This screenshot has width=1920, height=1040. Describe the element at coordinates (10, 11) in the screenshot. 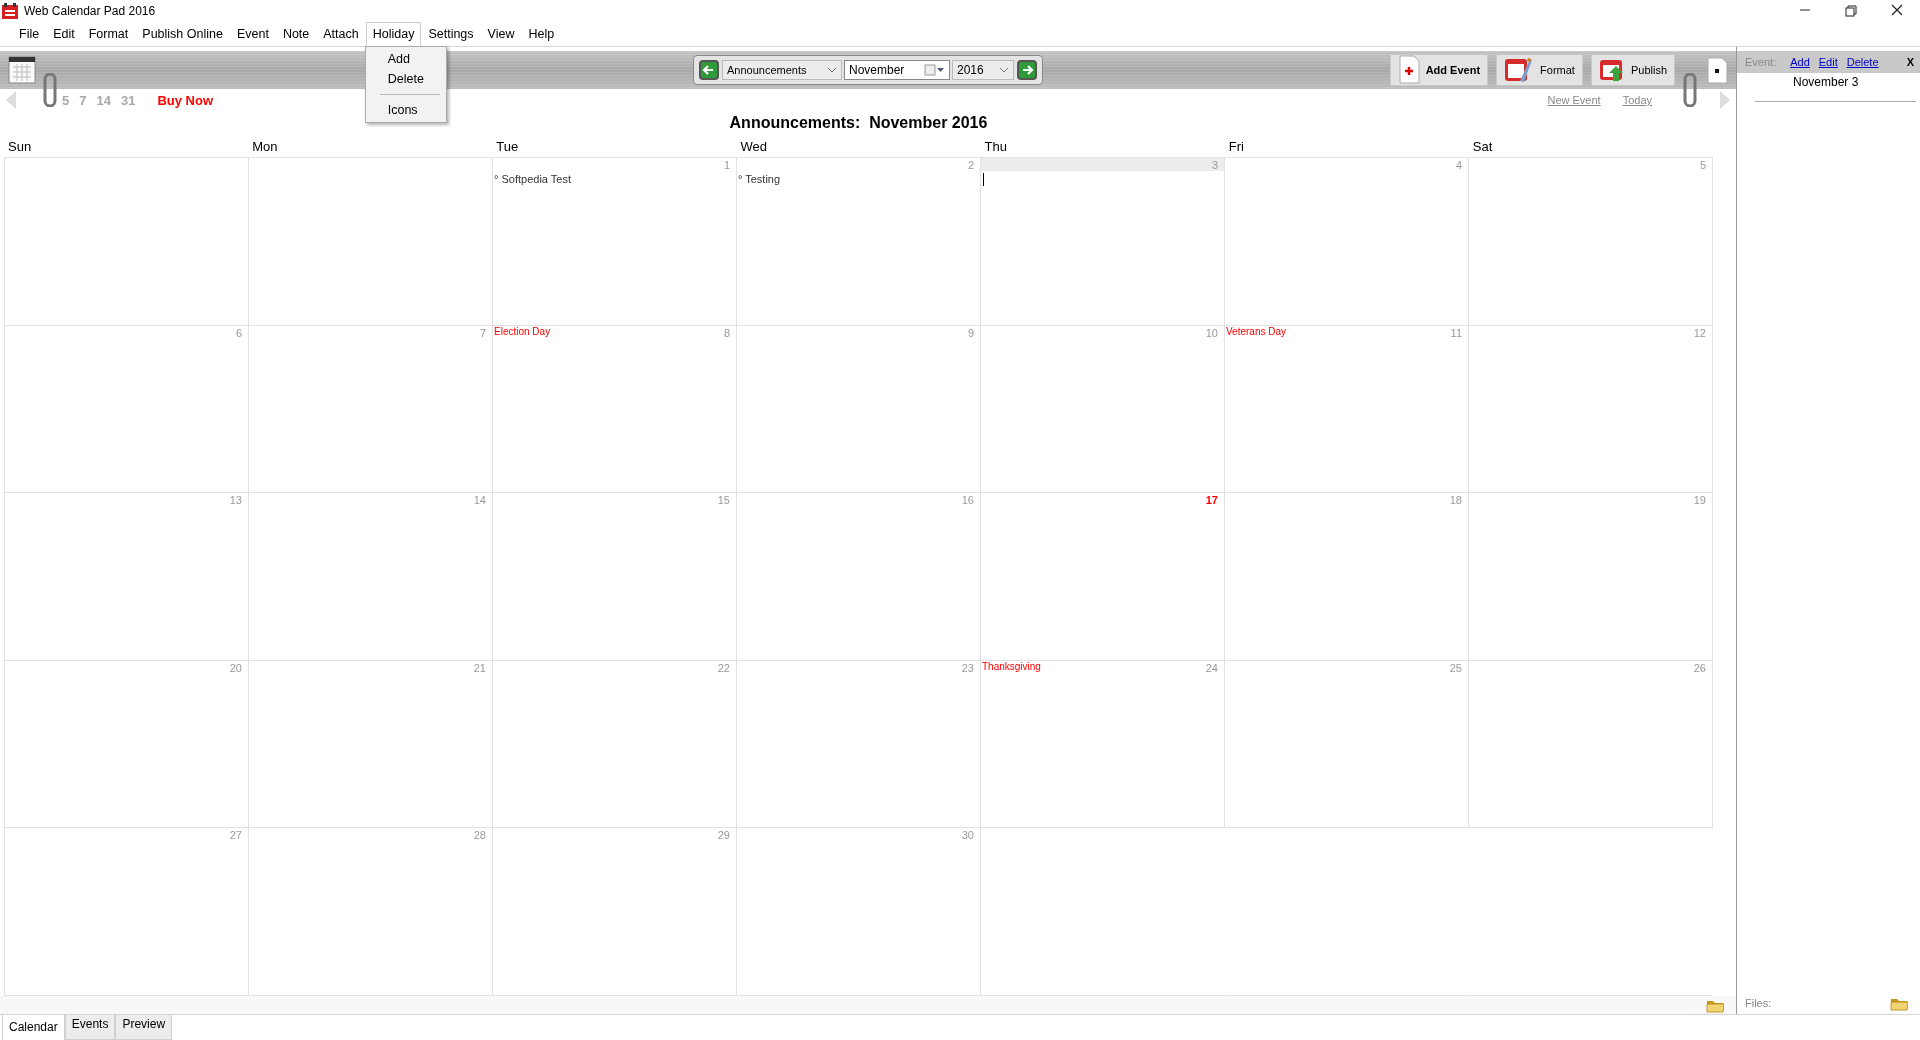

I see `app-icon` at that location.